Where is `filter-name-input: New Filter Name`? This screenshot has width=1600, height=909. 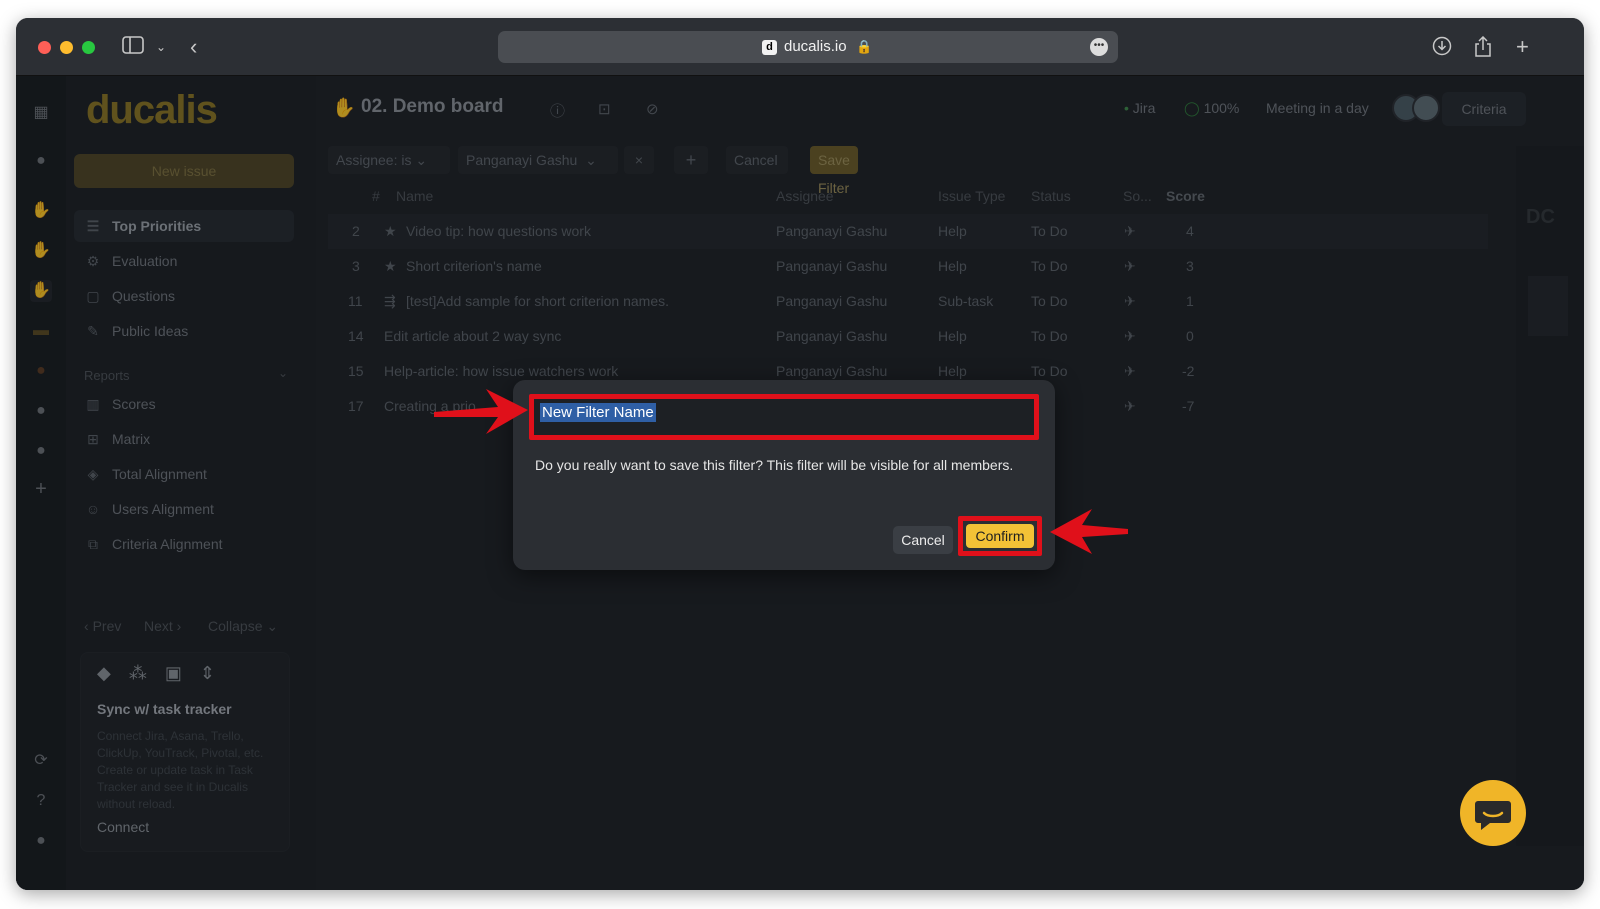
filter-name-input: New Filter Name is located at coordinates (784, 416).